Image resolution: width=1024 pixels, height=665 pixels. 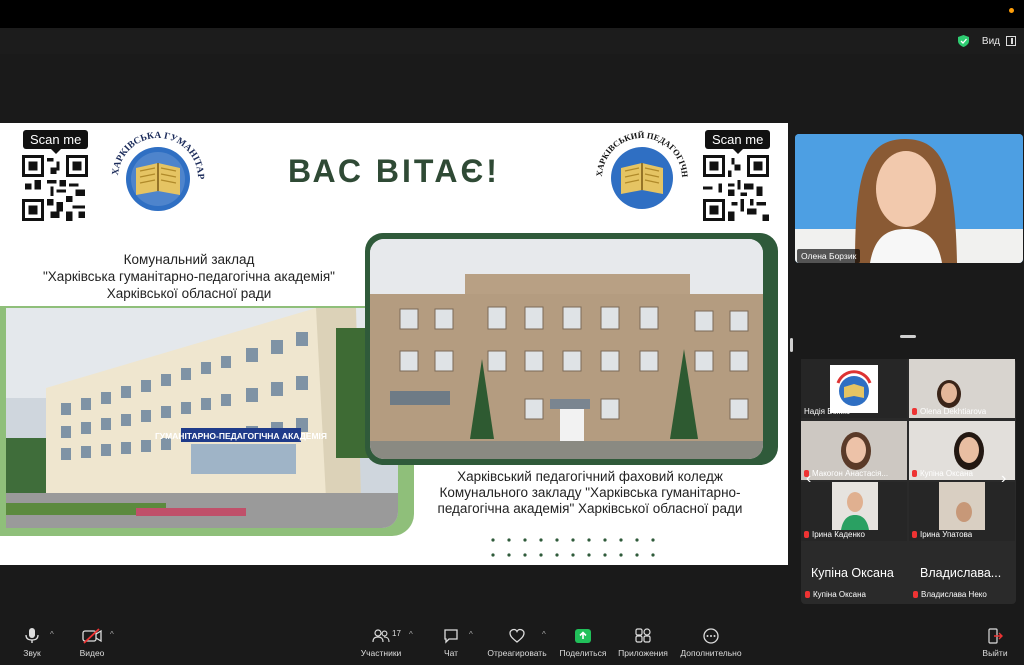 I want to click on academy-building-sign: ГУМАНІТАРНО-ПЕДАГОГІЧНА АКАДЕМІЯ, so click(x=241, y=436).